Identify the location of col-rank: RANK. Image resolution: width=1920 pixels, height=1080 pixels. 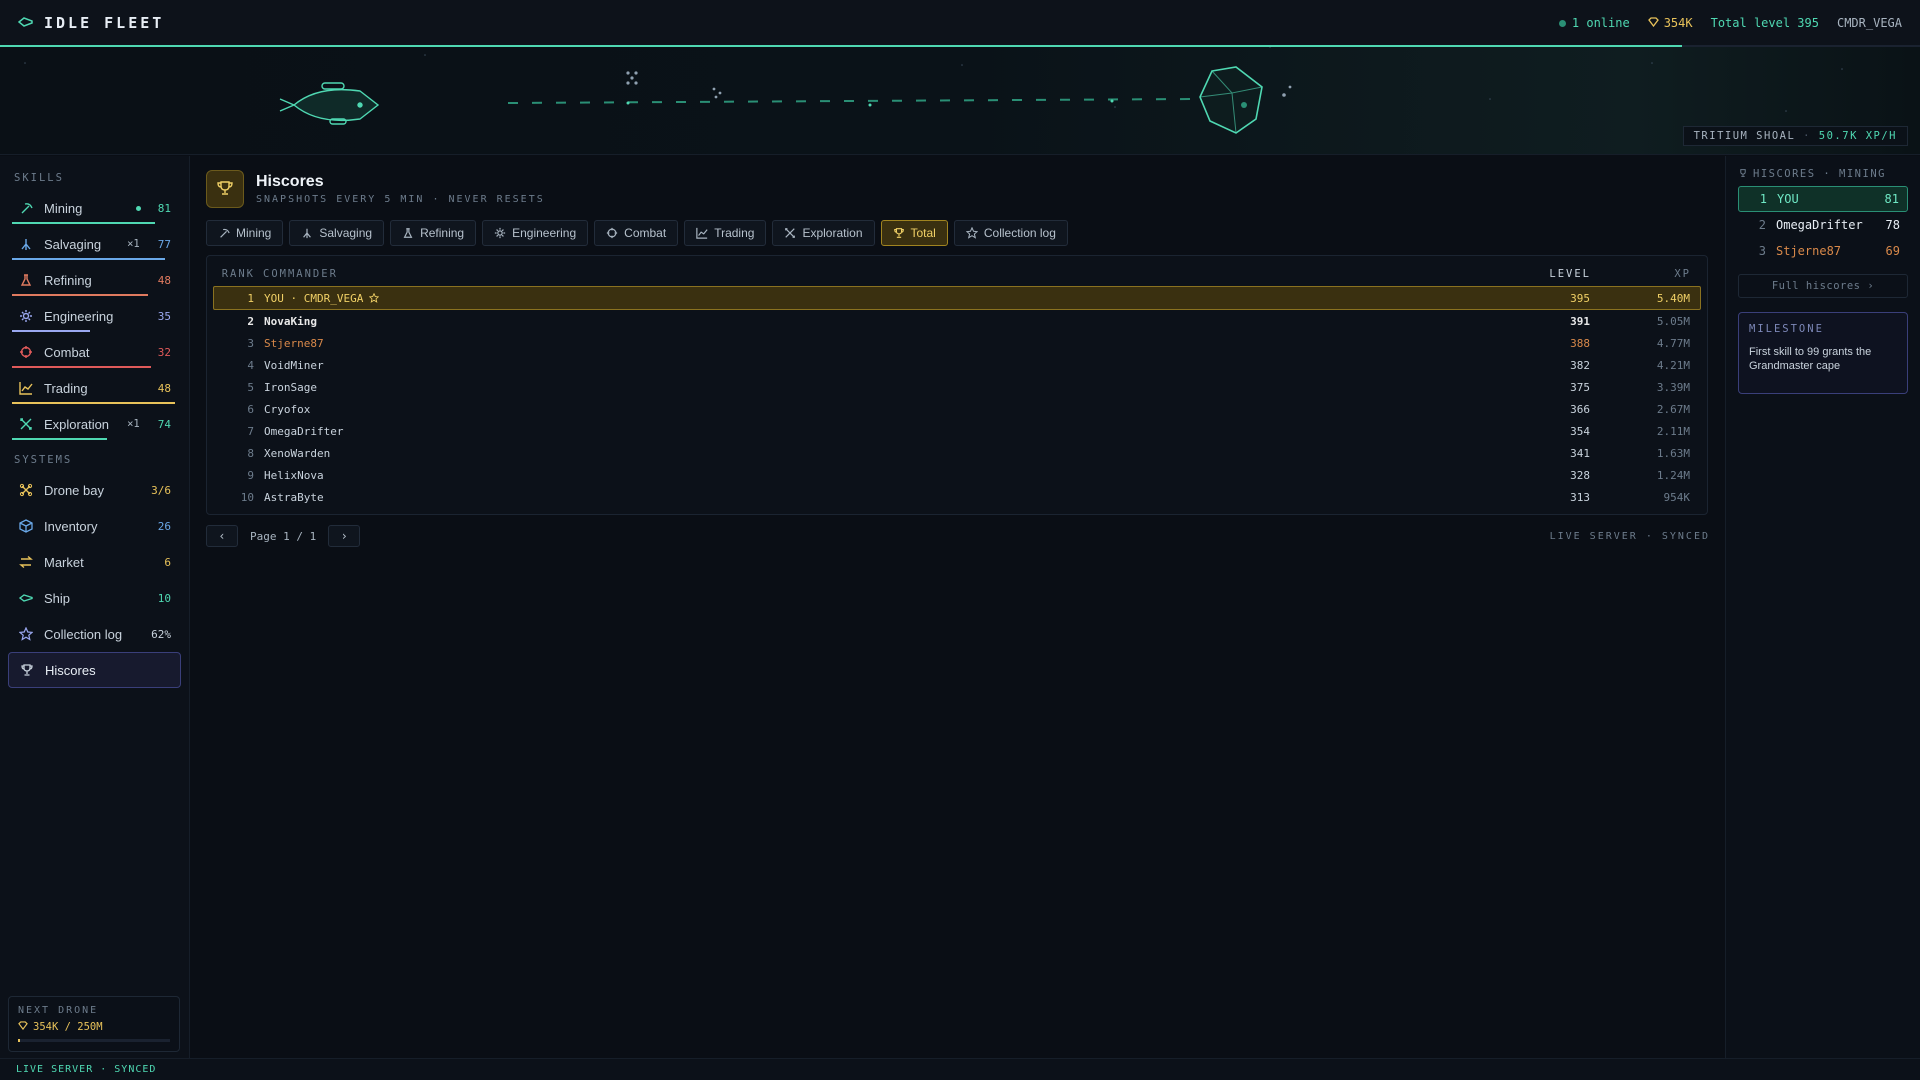
(238, 274).